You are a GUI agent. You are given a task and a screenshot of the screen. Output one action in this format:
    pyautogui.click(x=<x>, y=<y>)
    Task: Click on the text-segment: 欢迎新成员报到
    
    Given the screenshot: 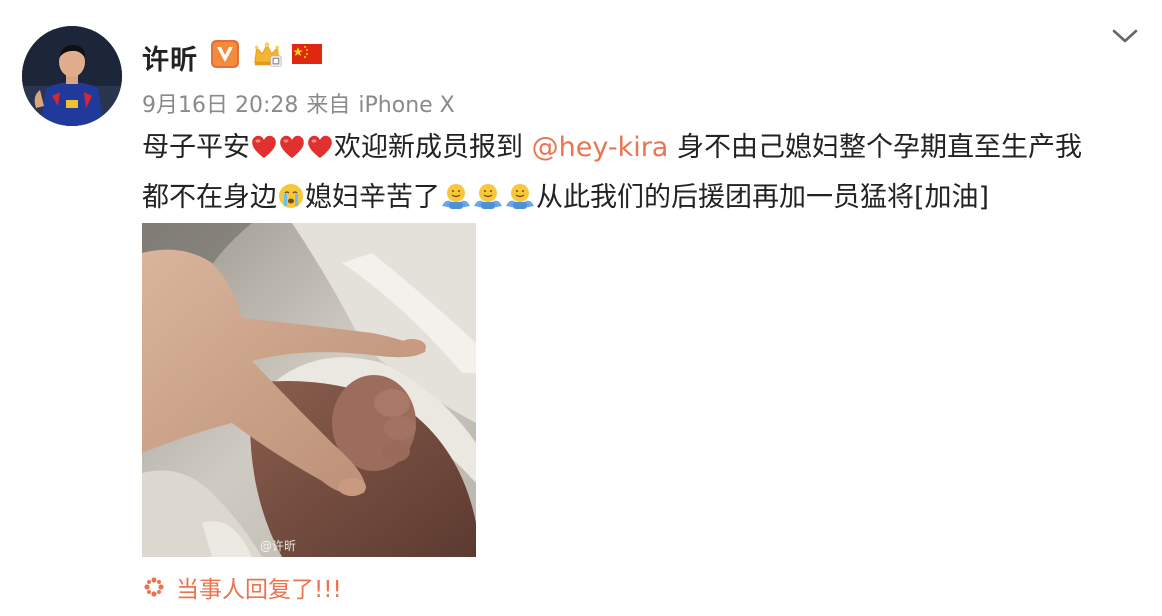 What is the action you would take?
    pyautogui.click(x=433, y=147)
    